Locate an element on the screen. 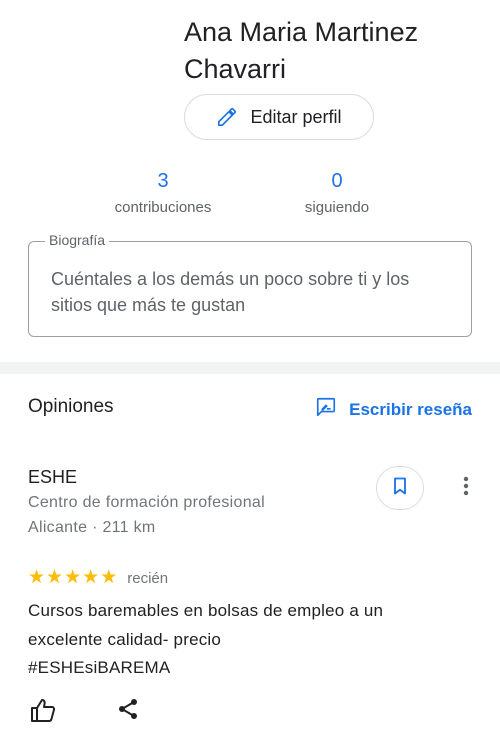 The width and height of the screenshot is (500, 750). review-place-location: Alicante · 211 km is located at coordinates (92, 527).